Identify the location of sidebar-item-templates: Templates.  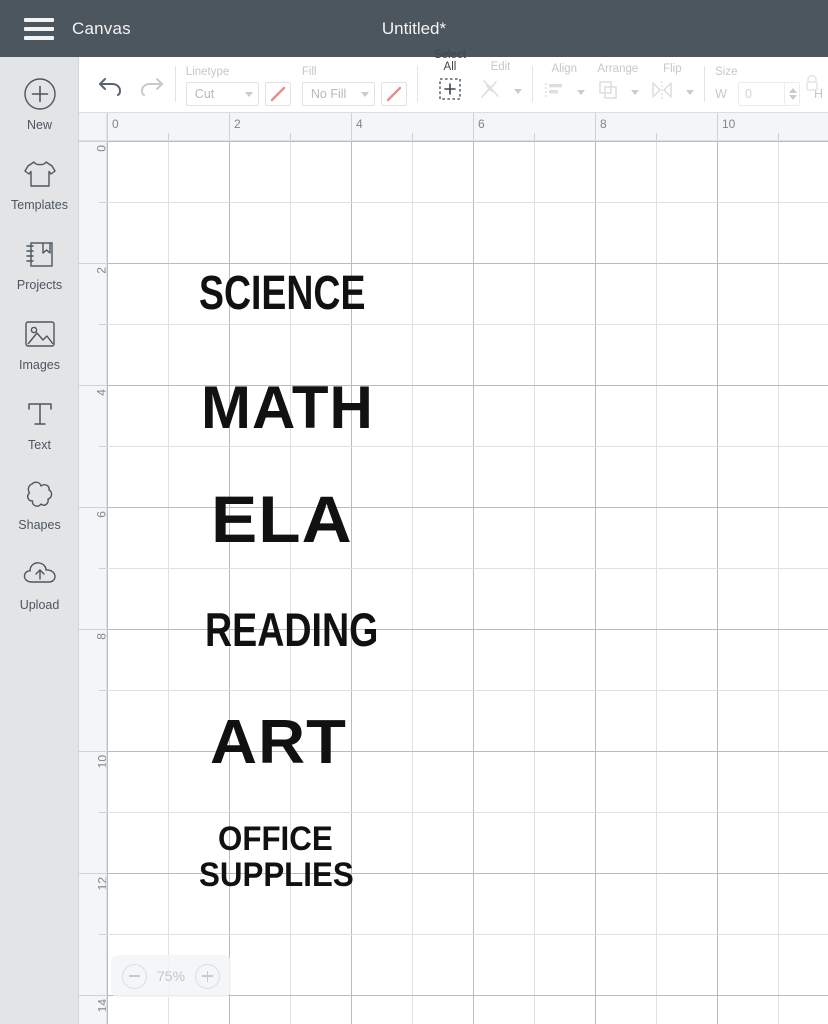
(39, 192).